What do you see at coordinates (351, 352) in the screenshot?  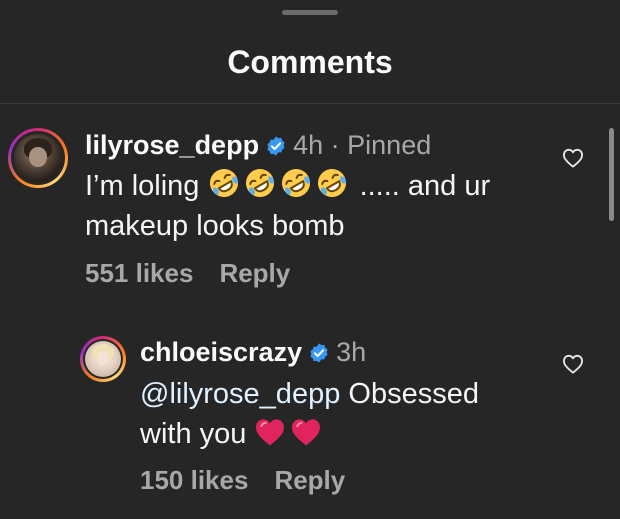 I see `comment-time: 3h` at bounding box center [351, 352].